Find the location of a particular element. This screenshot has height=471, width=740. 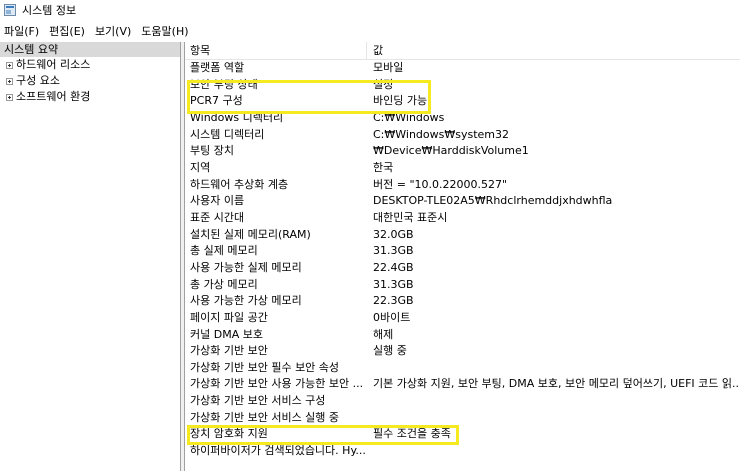

row-item: 부팅 장치 is located at coordinates (212, 151).